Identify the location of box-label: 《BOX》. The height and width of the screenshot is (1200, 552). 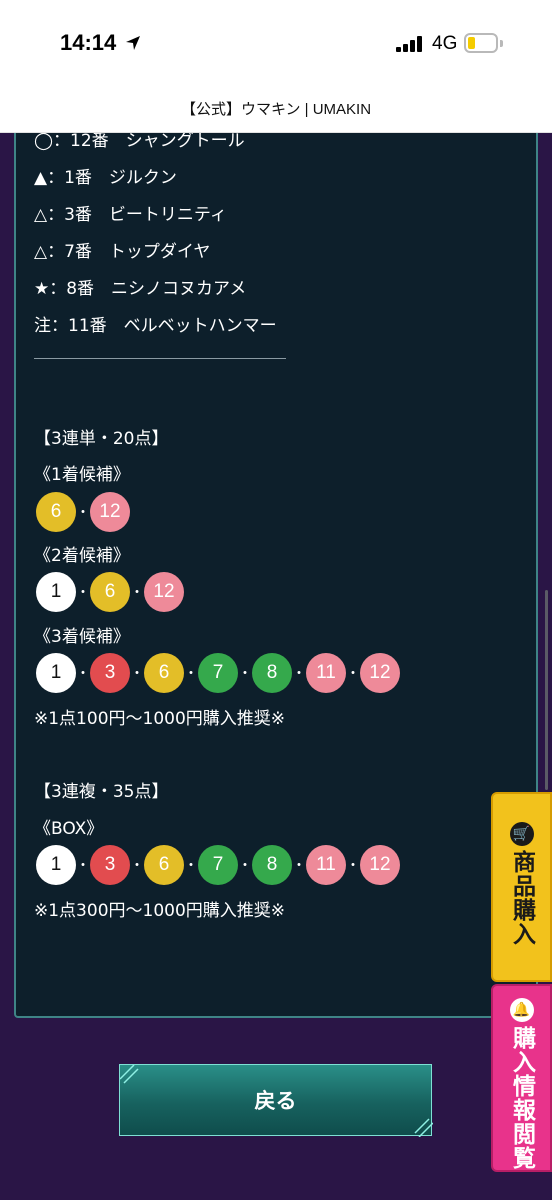
(69, 829).